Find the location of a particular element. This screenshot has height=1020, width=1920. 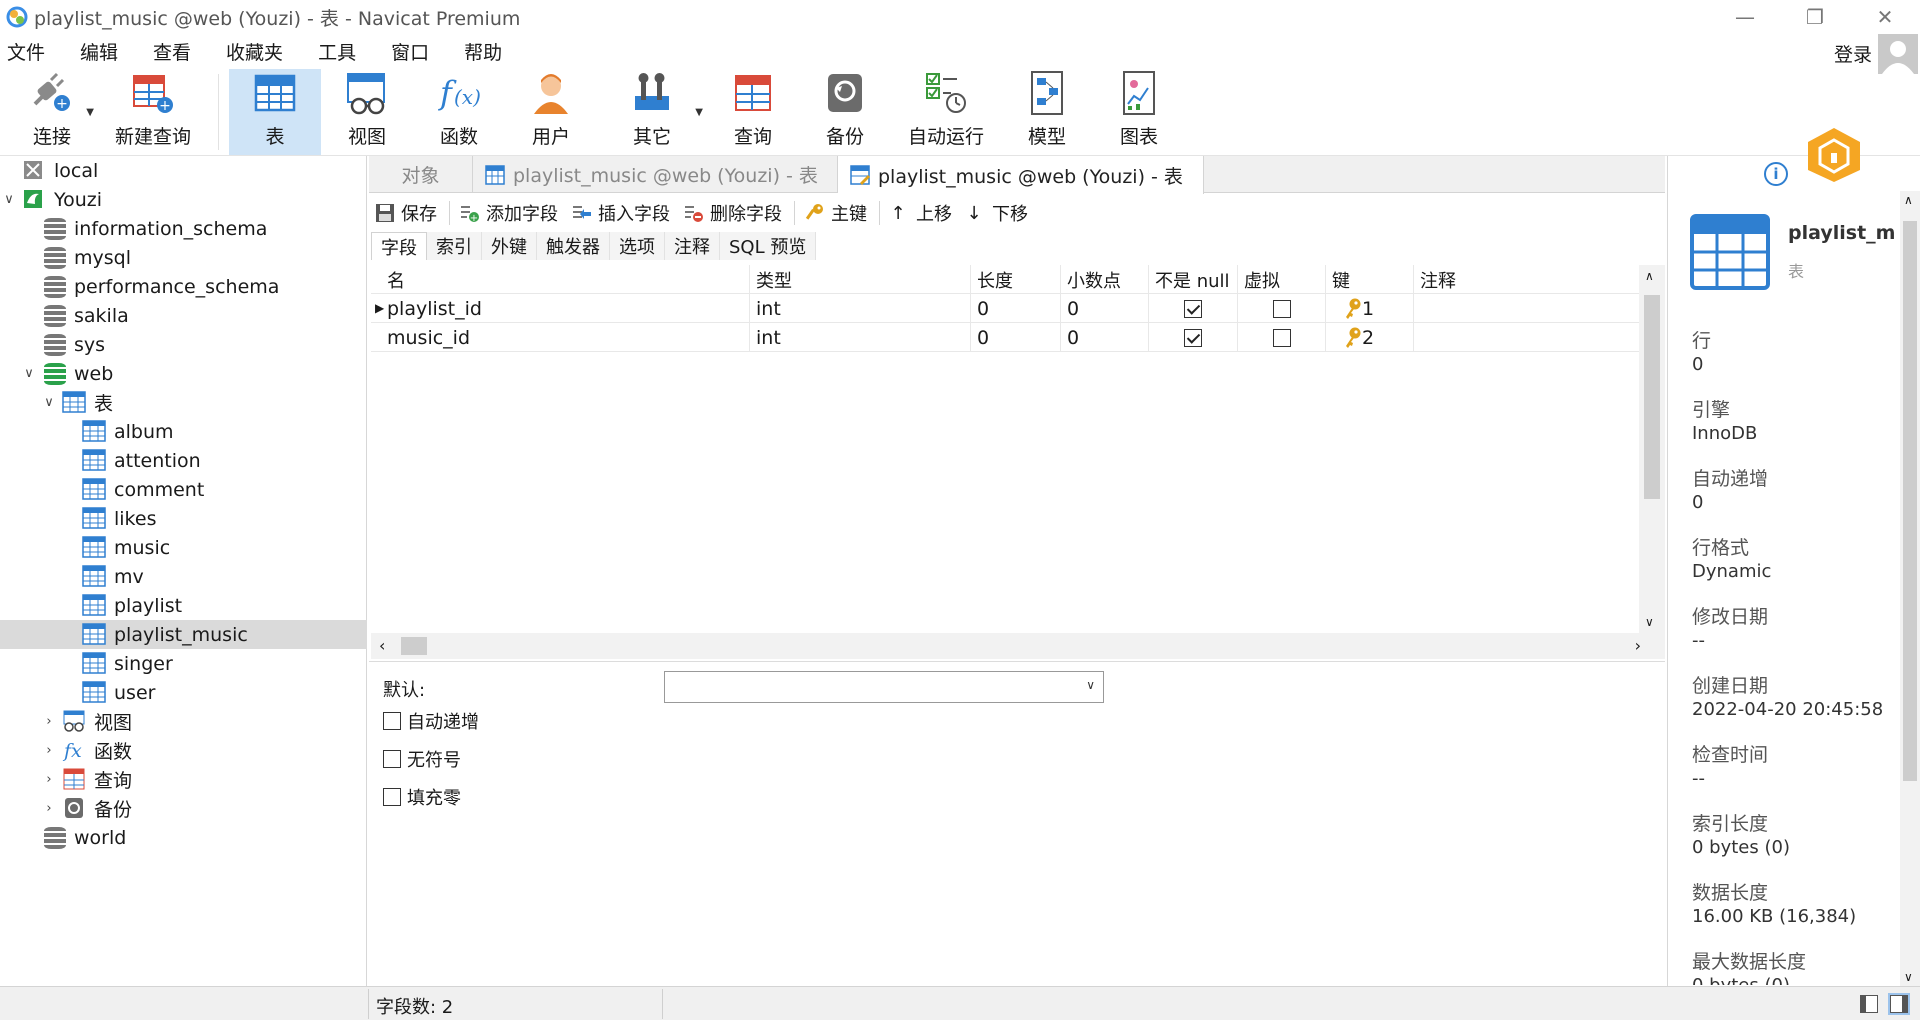

column-header-name: 名 is located at coordinates (560, 279).